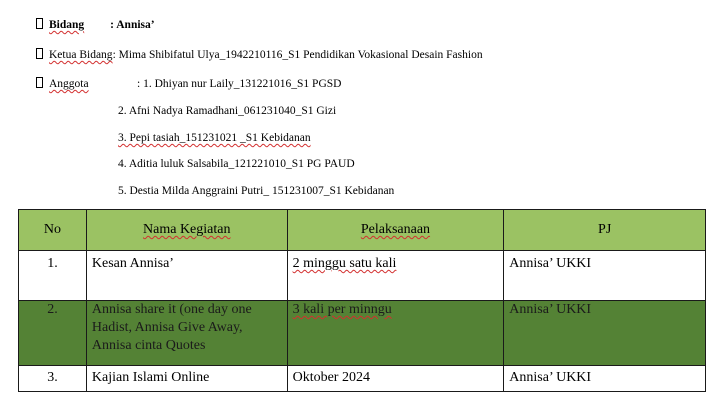 The height and width of the screenshot is (409, 720). Describe the element at coordinates (214, 138) in the screenshot. I see `anggota-member-3: 3. Pepi tasiah_151231021 _S1 Kebidanan` at that location.